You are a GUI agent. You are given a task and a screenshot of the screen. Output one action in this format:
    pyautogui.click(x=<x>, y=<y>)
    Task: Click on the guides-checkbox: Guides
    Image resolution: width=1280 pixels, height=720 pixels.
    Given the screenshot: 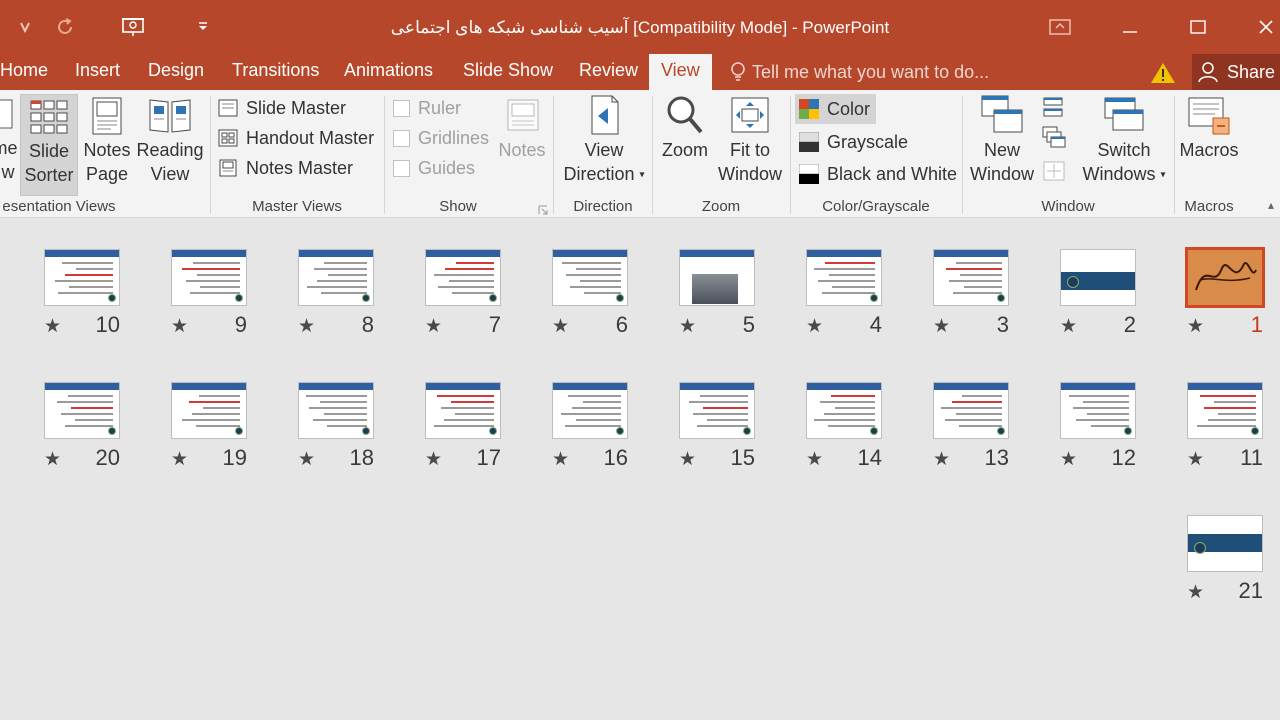 What is the action you would take?
    pyautogui.click(x=434, y=168)
    